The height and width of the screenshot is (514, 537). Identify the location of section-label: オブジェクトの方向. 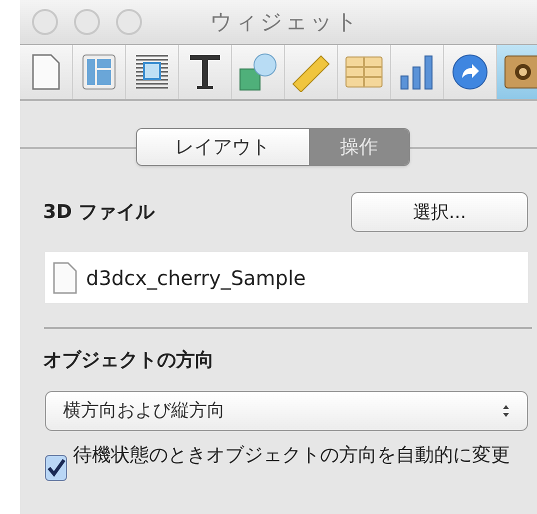
(129, 360).